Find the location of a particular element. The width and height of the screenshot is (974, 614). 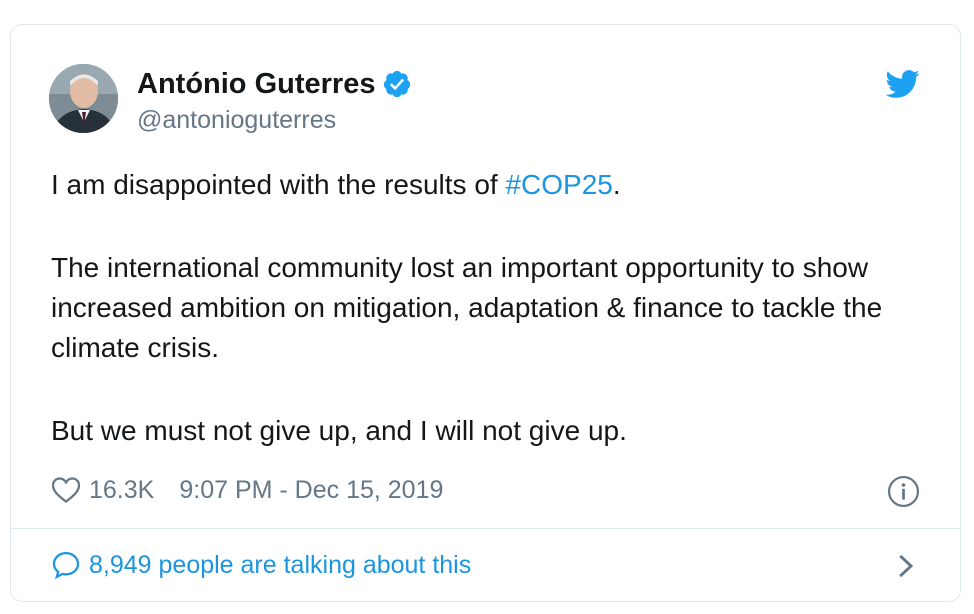

chevron-right-icon is located at coordinates (906, 566).